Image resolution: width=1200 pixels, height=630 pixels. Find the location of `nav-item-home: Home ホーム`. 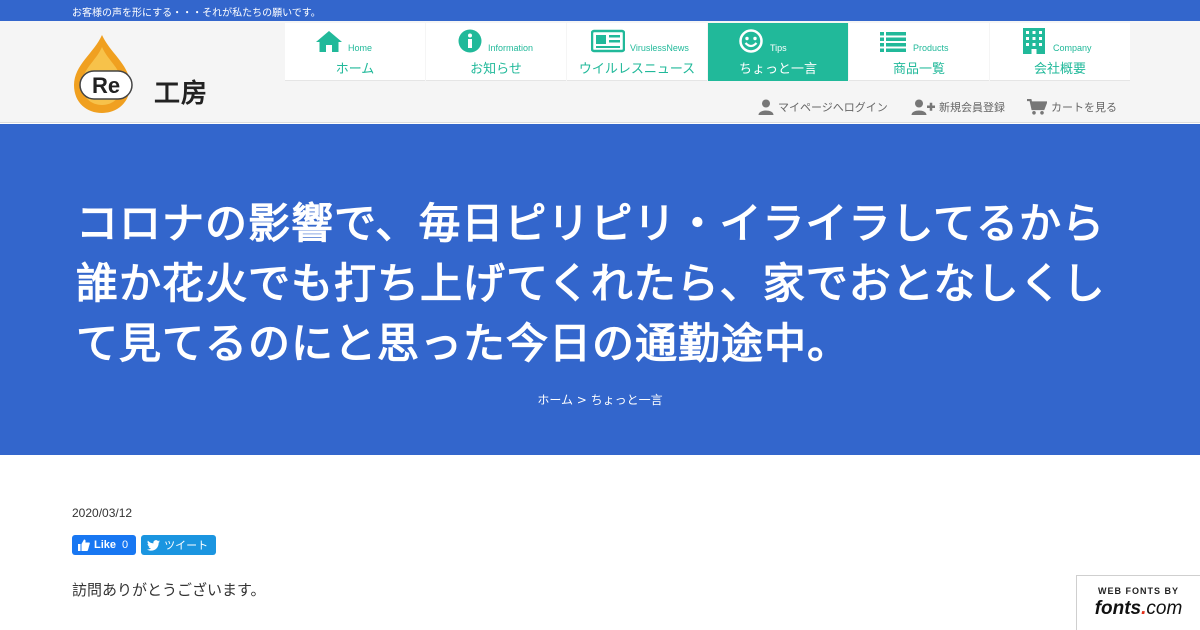

nav-item-home: Home ホーム is located at coordinates (355, 52).